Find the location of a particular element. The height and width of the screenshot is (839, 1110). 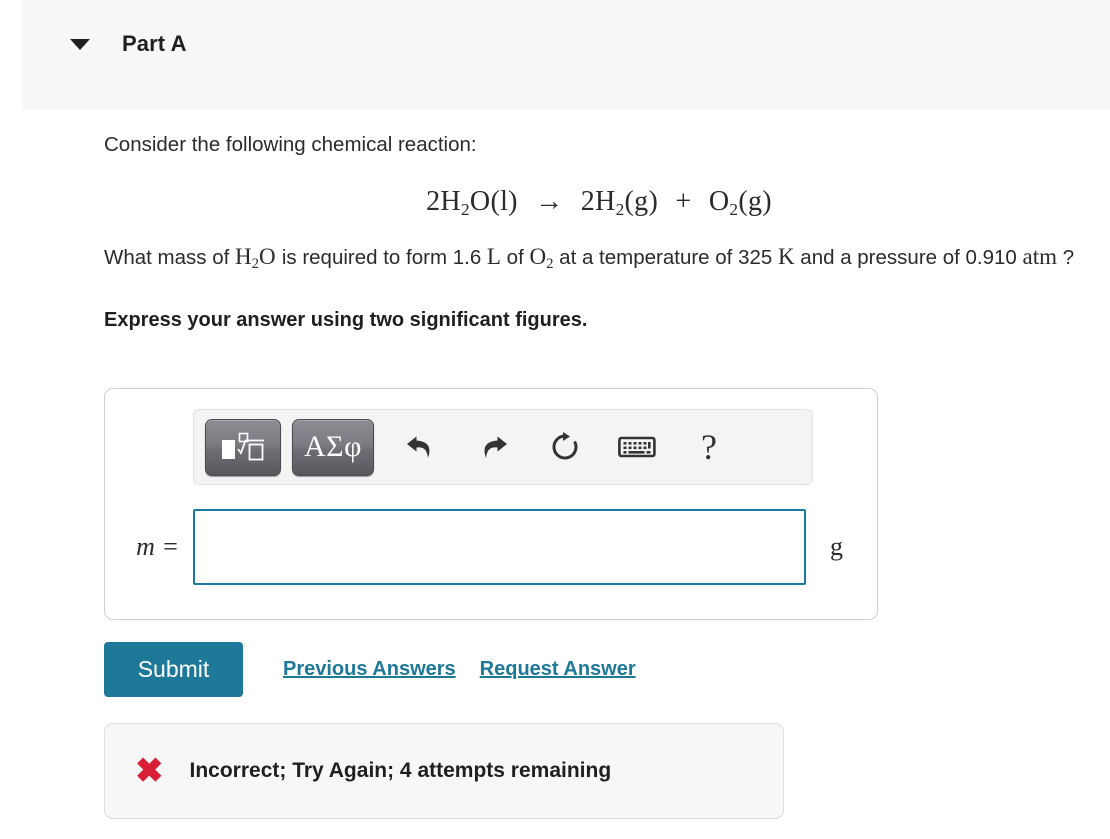

prompt-species-tail: O is located at coordinates (268, 257).